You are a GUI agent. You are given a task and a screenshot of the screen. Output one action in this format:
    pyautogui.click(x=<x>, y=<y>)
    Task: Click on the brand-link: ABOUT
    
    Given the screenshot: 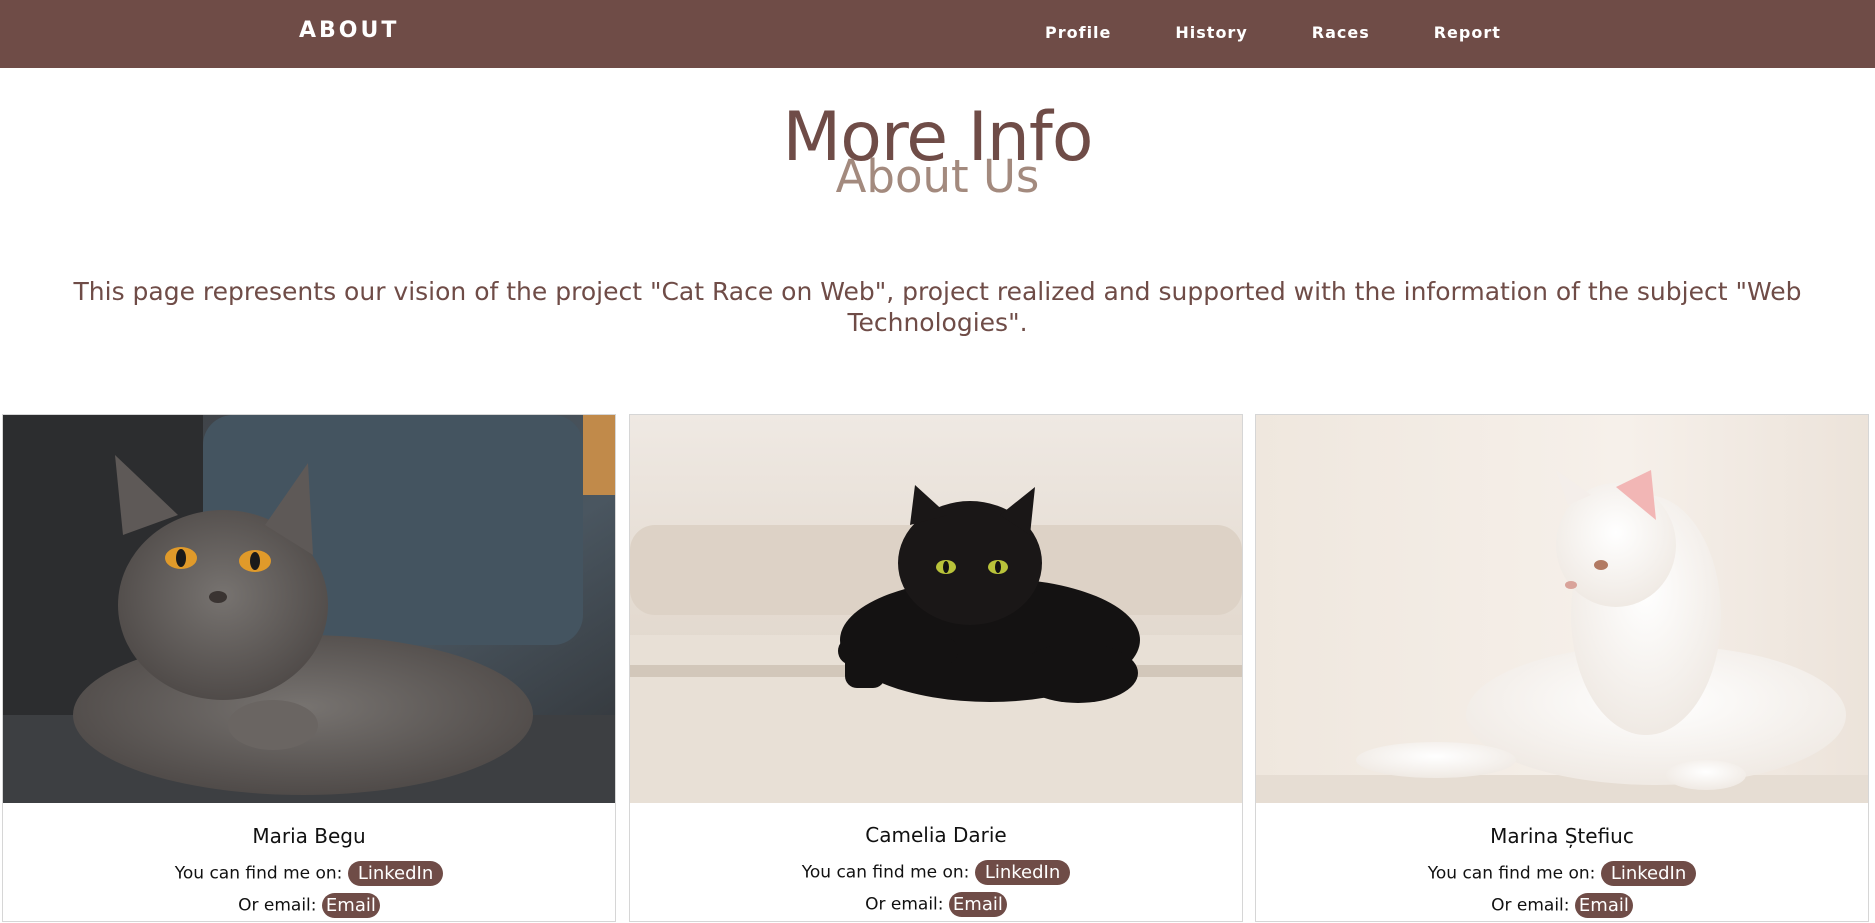 What is the action you would take?
    pyautogui.click(x=349, y=30)
    